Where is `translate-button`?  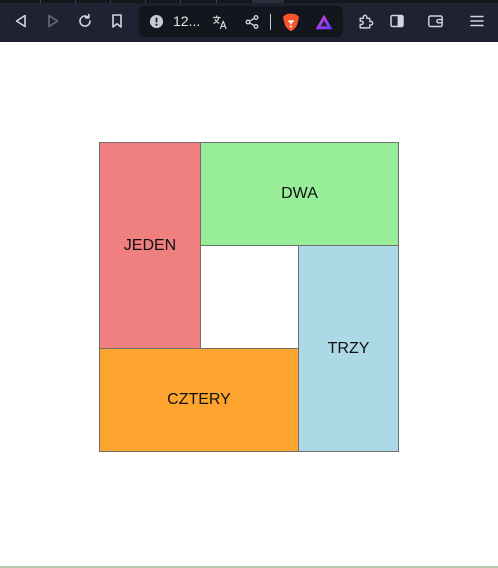
translate-button is located at coordinates (220, 22).